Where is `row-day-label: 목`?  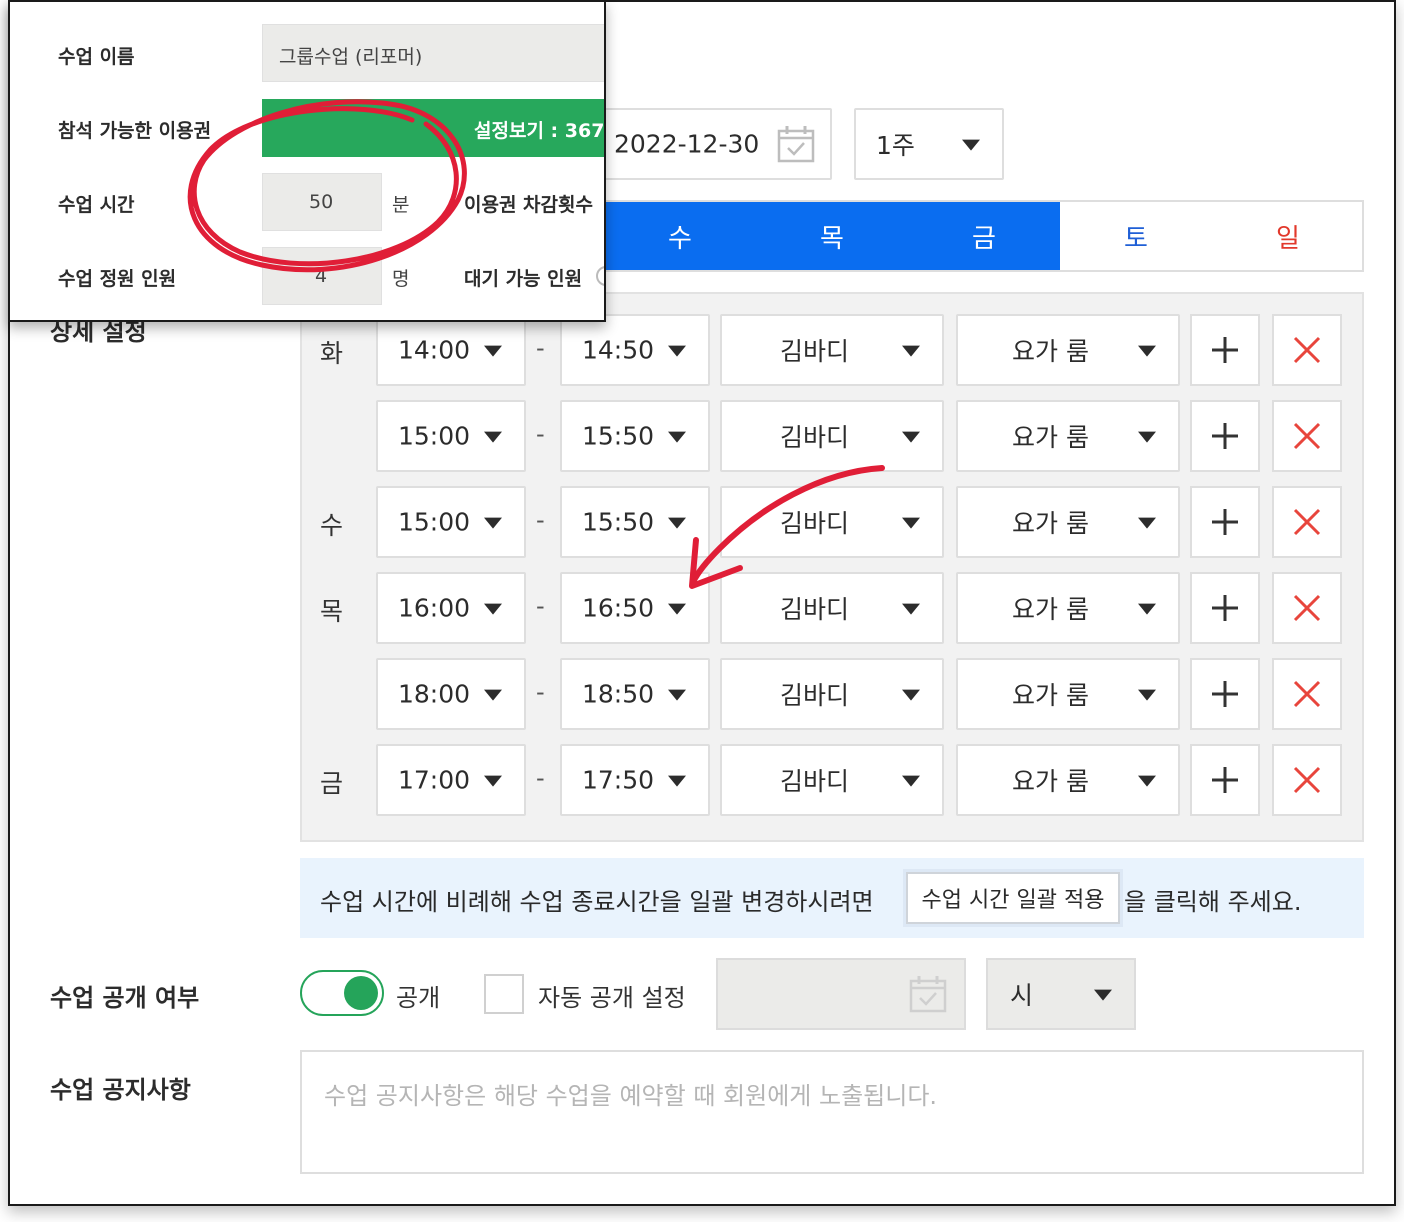 row-day-label: 목 is located at coordinates (332, 611).